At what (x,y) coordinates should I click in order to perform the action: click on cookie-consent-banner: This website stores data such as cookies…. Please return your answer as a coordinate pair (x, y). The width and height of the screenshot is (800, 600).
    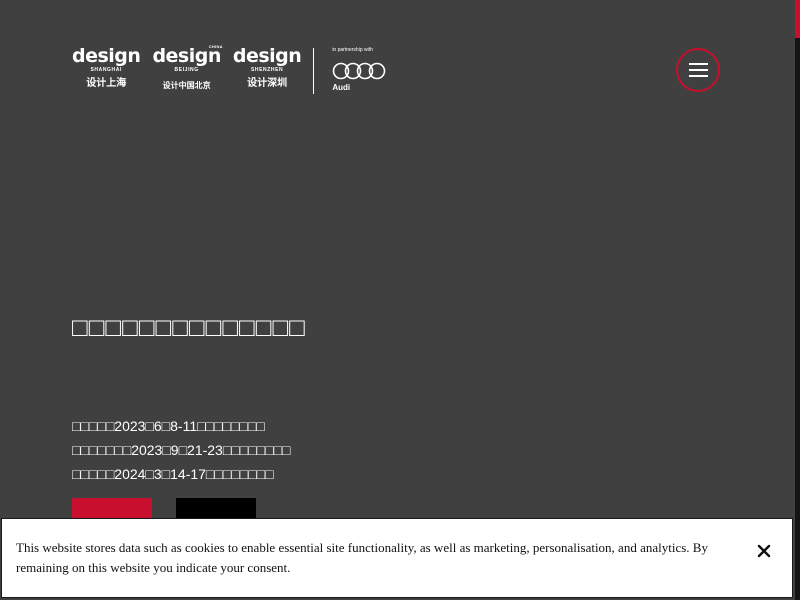
    Looking at the image, I should click on (397, 558).